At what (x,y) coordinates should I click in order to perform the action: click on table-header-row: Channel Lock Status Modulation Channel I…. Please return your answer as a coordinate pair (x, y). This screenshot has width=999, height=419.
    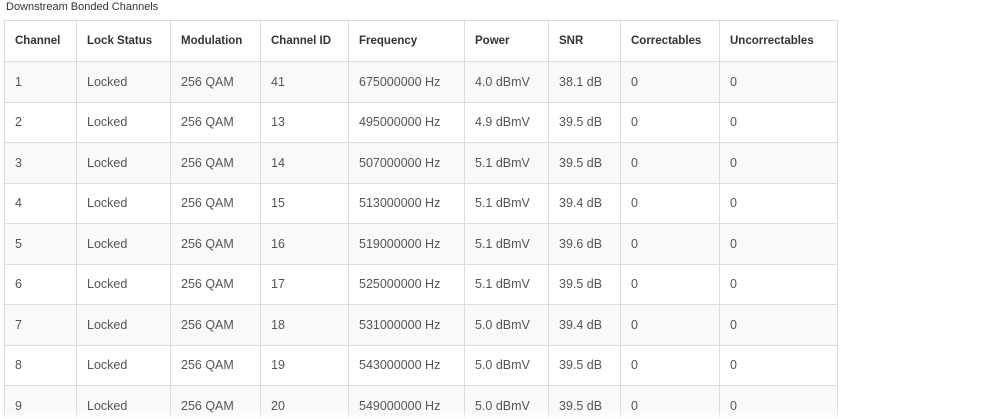
    Looking at the image, I should click on (421, 41).